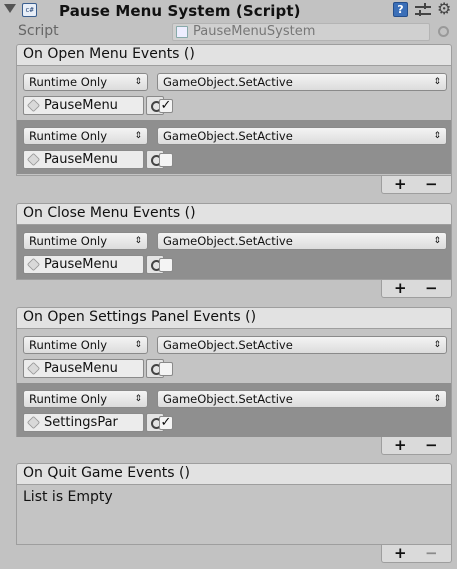  I want to click on event-header: On Open Menu Events (), so click(234, 55).